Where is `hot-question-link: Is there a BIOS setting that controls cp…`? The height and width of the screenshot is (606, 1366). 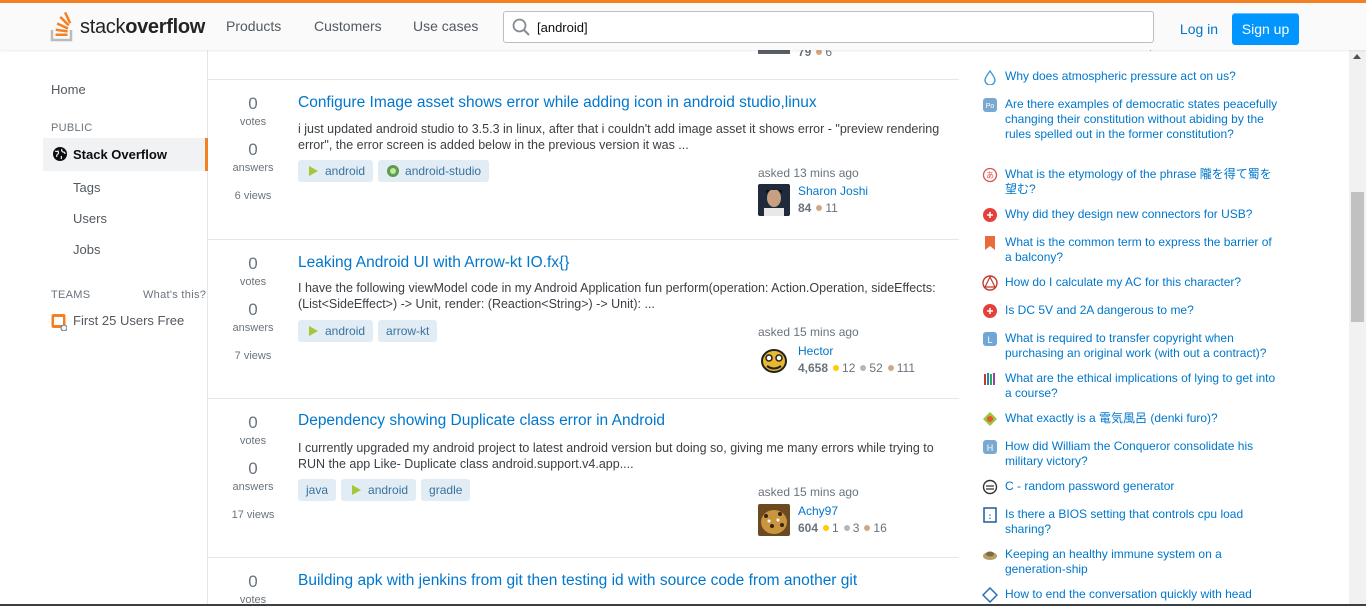
hot-question-link: Is there a BIOS setting that controls cp… is located at coordinates (1142, 522).